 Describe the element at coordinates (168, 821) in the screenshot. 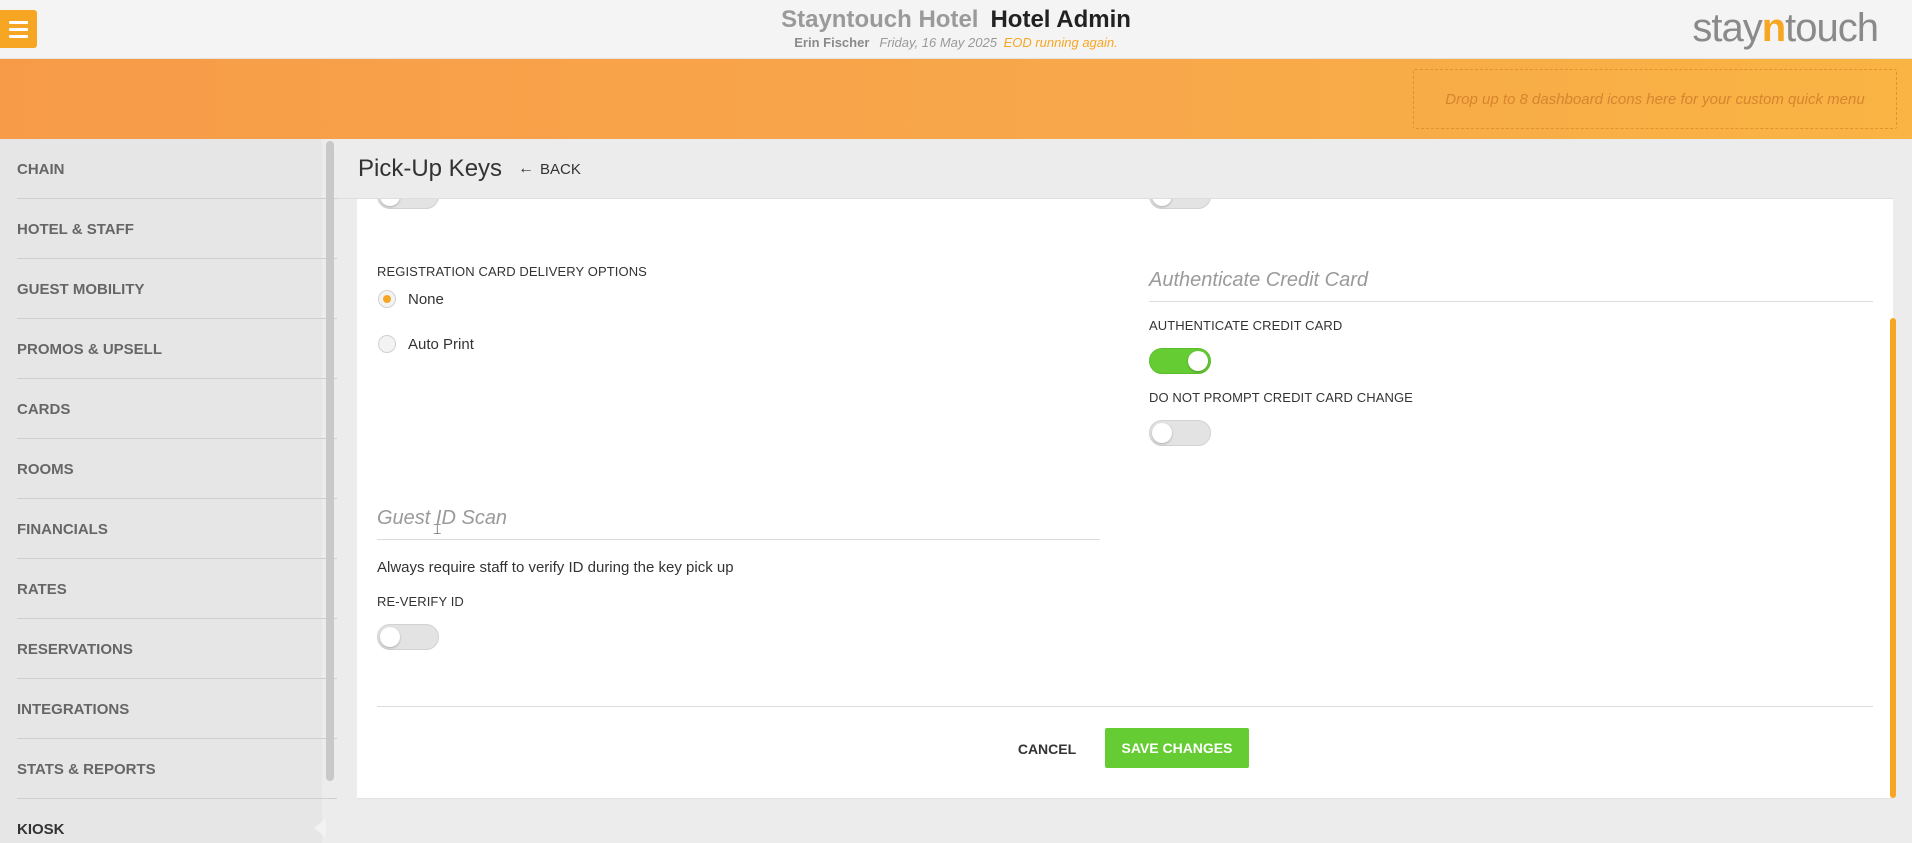

I see `sidebar-item-kiosk: KIOSK` at that location.